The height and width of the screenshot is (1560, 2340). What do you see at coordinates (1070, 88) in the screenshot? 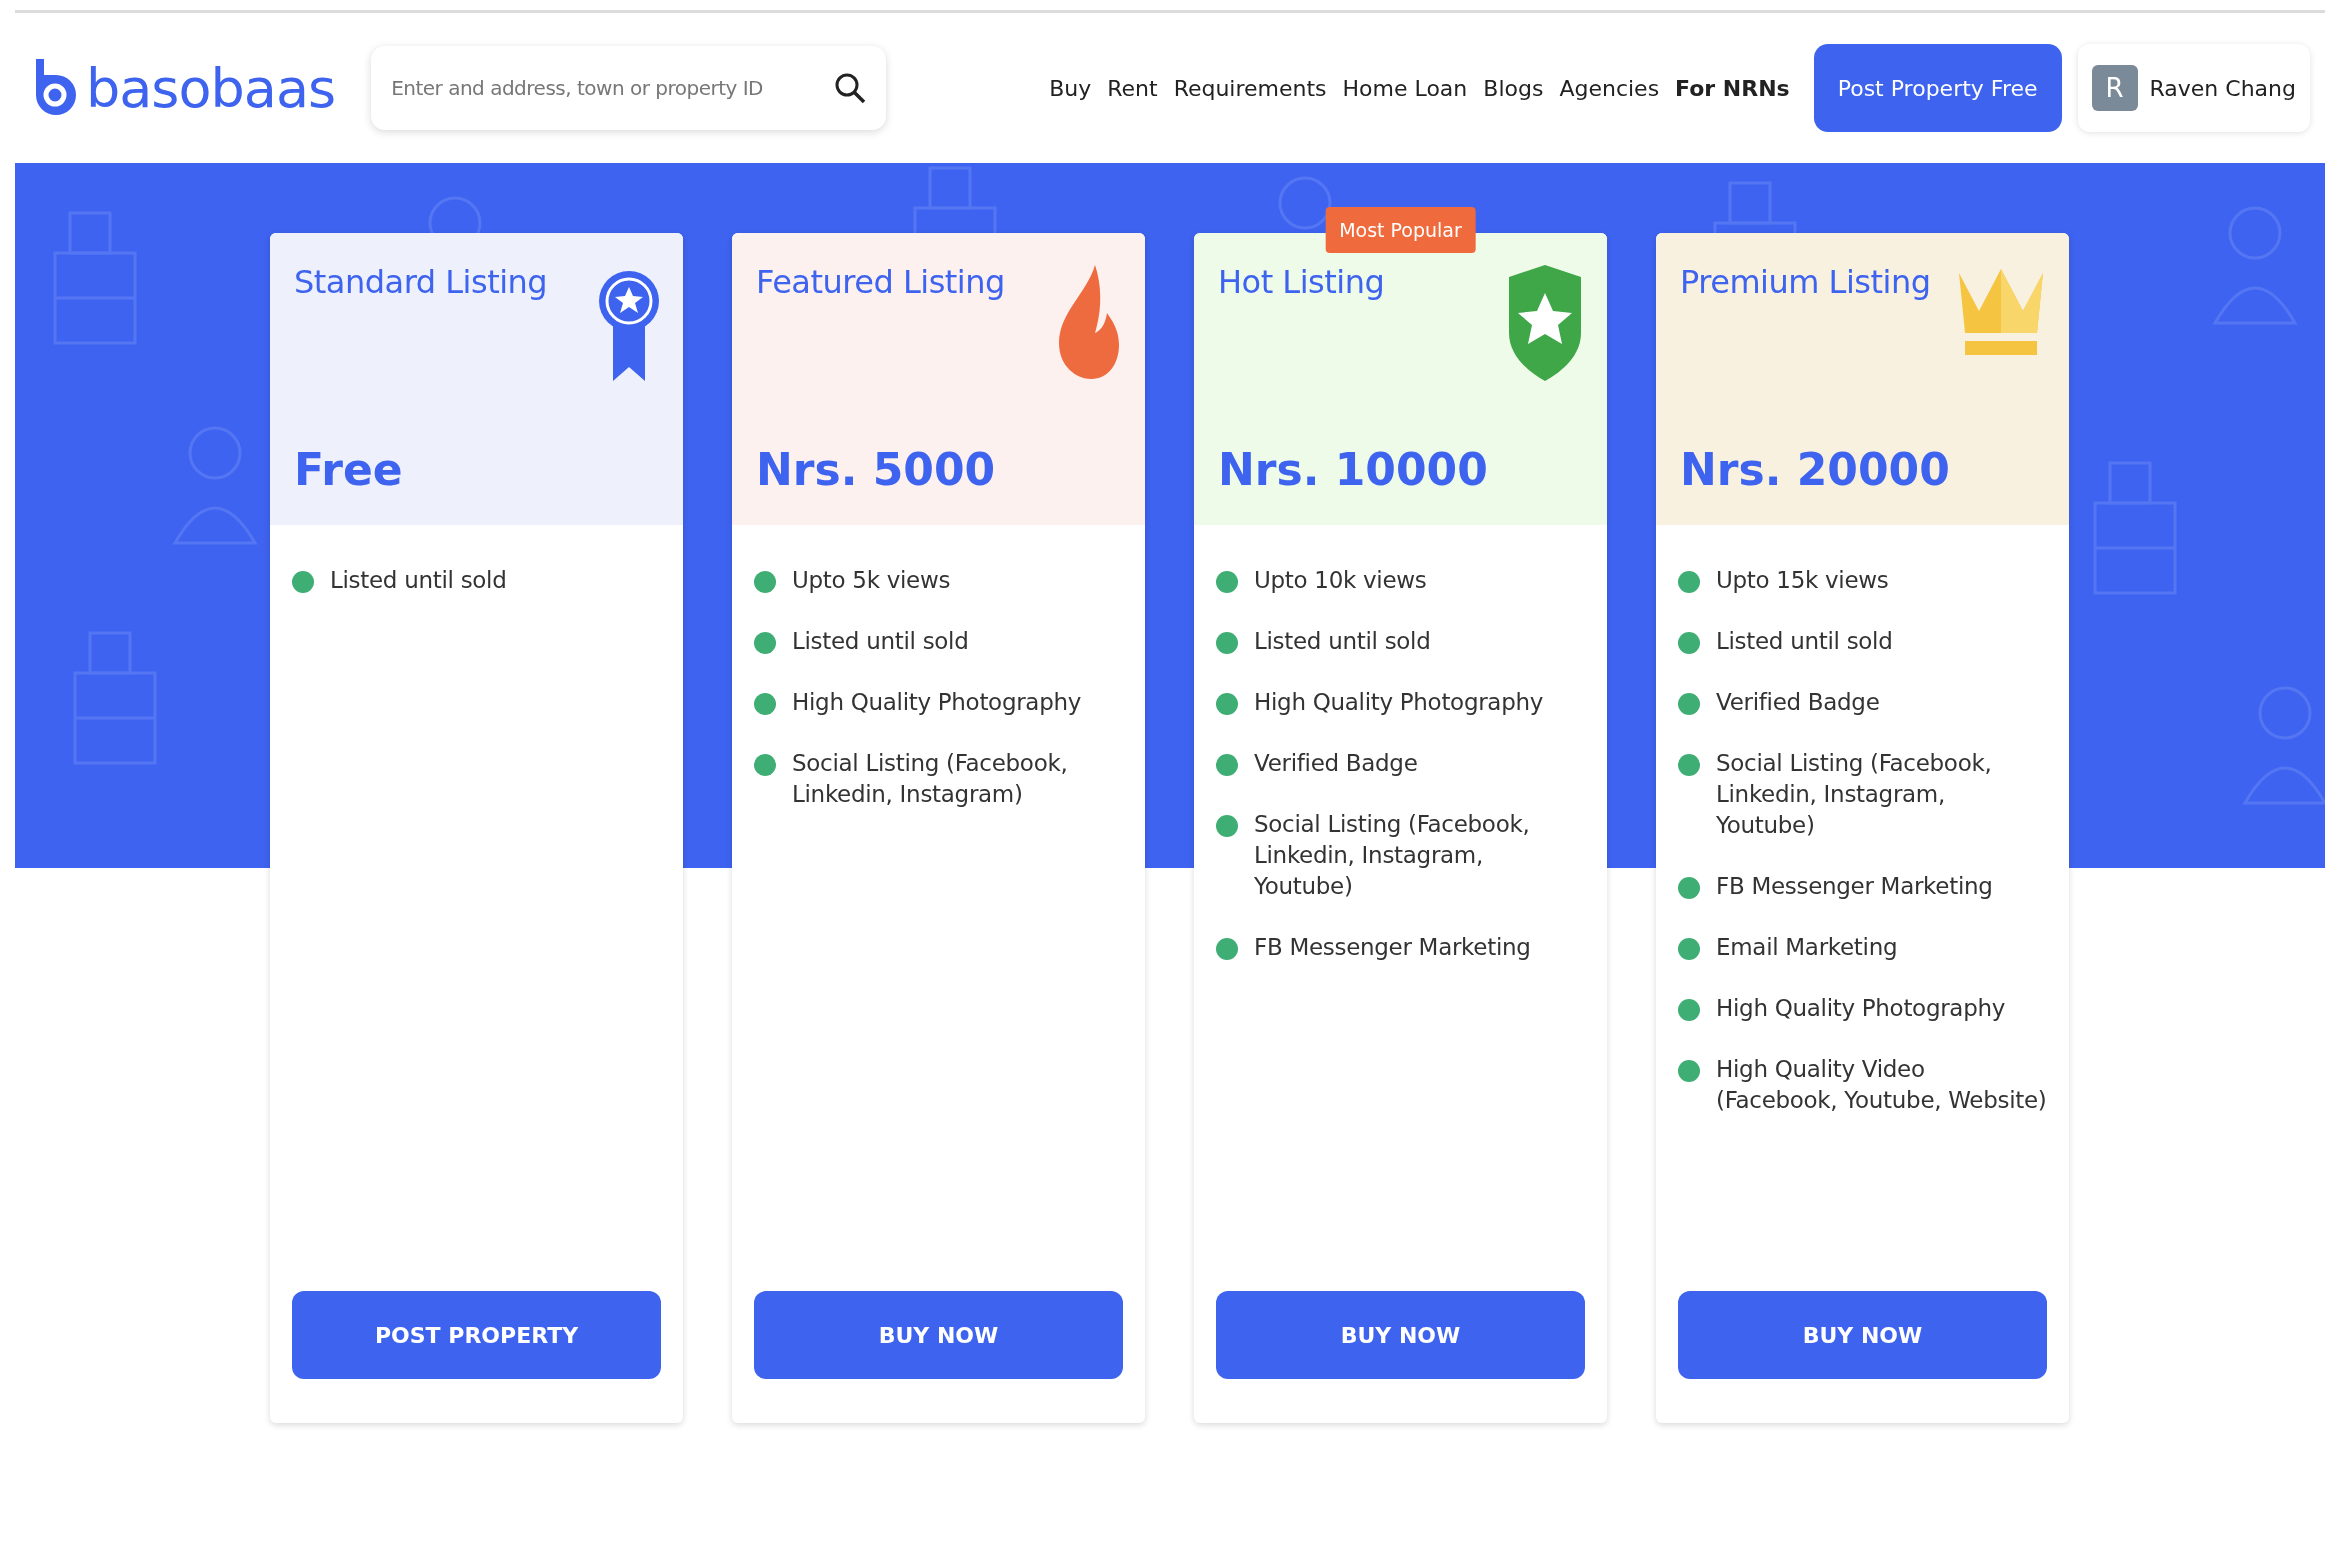
I see `nav-link: Buy` at bounding box center [1070, 88].